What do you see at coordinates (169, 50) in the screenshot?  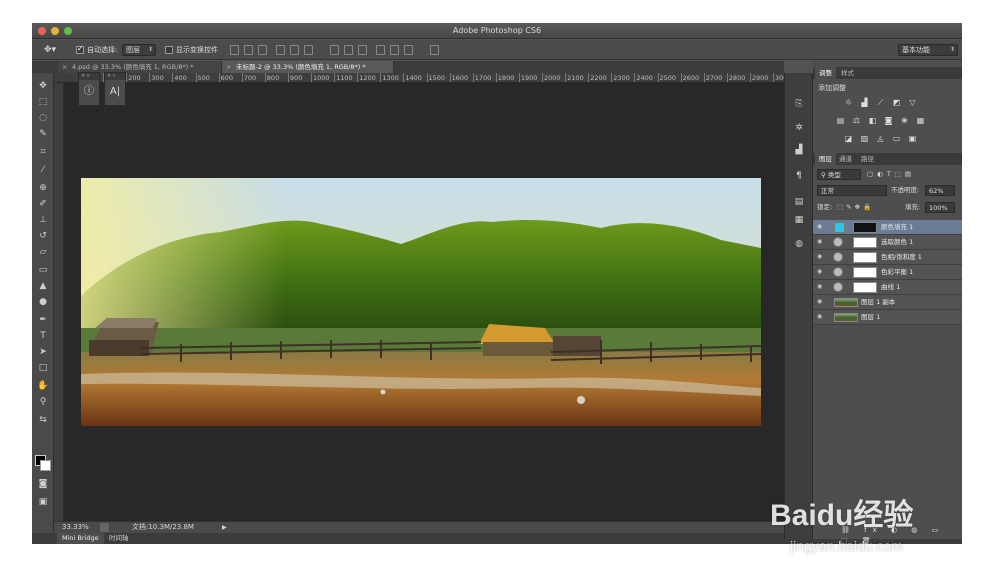 I see `show-transform-checkbox` at bounding box center [169, 50].